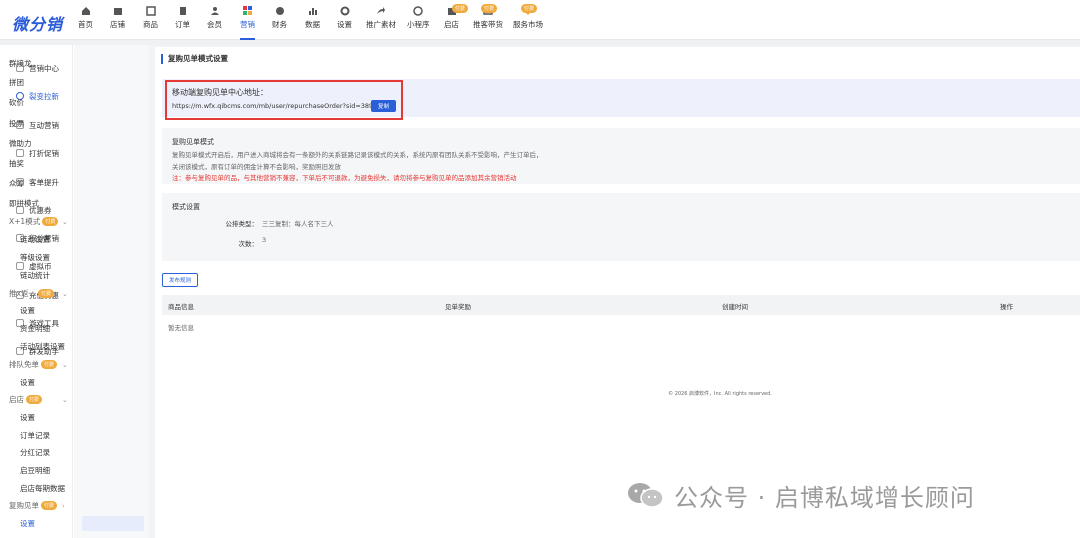  Describe the element at coordinates (35, 257) in the screenshot. I see `sidebar-item-level-settings: 等级设置` at that location.